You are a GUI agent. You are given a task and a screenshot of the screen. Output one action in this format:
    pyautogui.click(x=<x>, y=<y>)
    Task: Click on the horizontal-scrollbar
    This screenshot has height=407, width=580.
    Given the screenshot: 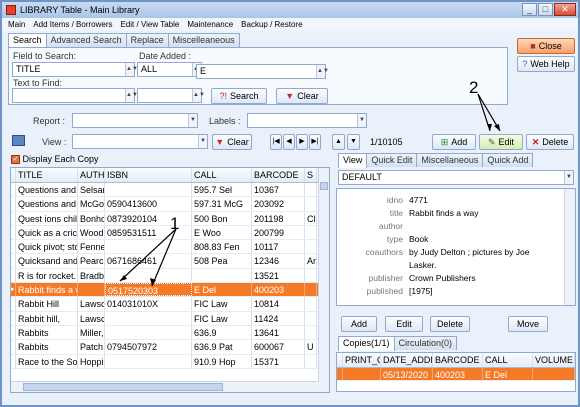 What is the action you would take?
    pyautogui.click(x=165, y=386)
    